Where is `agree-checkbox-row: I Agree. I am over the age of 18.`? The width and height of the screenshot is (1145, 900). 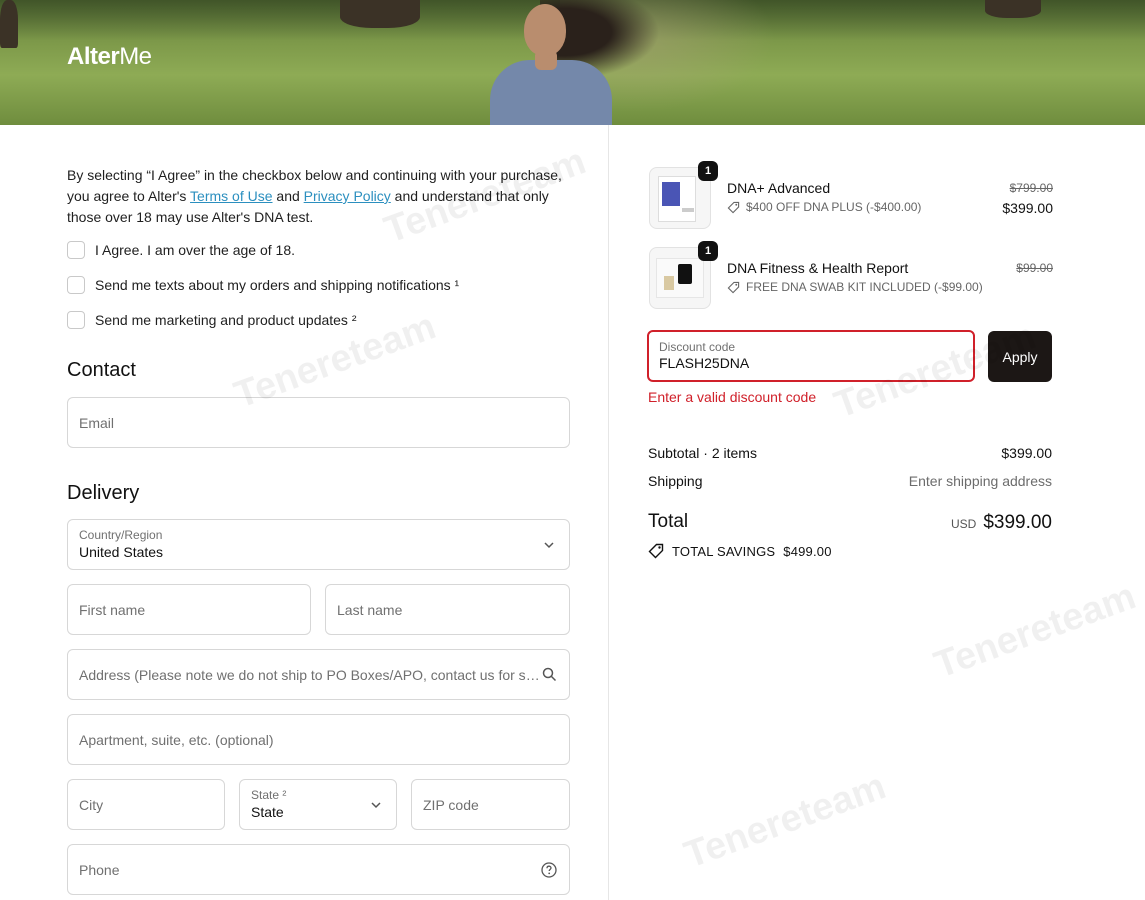
agree-checkbox-row: I Agree. I am over the age of 18. is located at coordinates (181, 250).